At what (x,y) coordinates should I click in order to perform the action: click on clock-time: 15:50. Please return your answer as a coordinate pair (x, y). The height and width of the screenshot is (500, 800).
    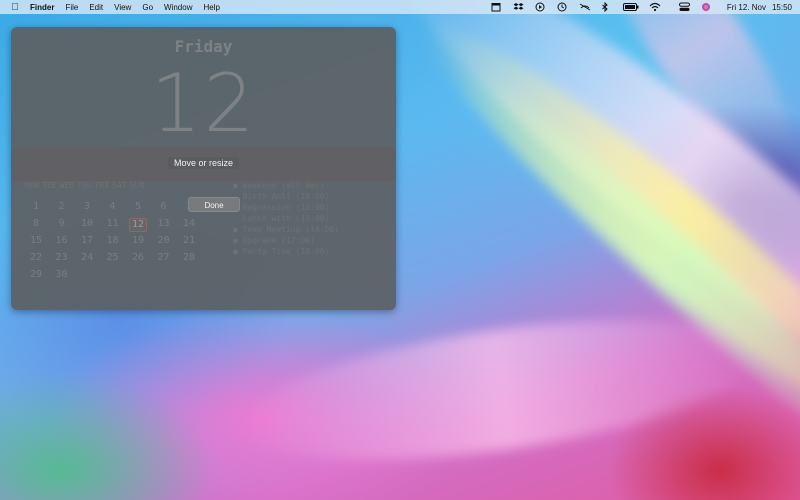
    Looking at the image, I should click on (781, 7).